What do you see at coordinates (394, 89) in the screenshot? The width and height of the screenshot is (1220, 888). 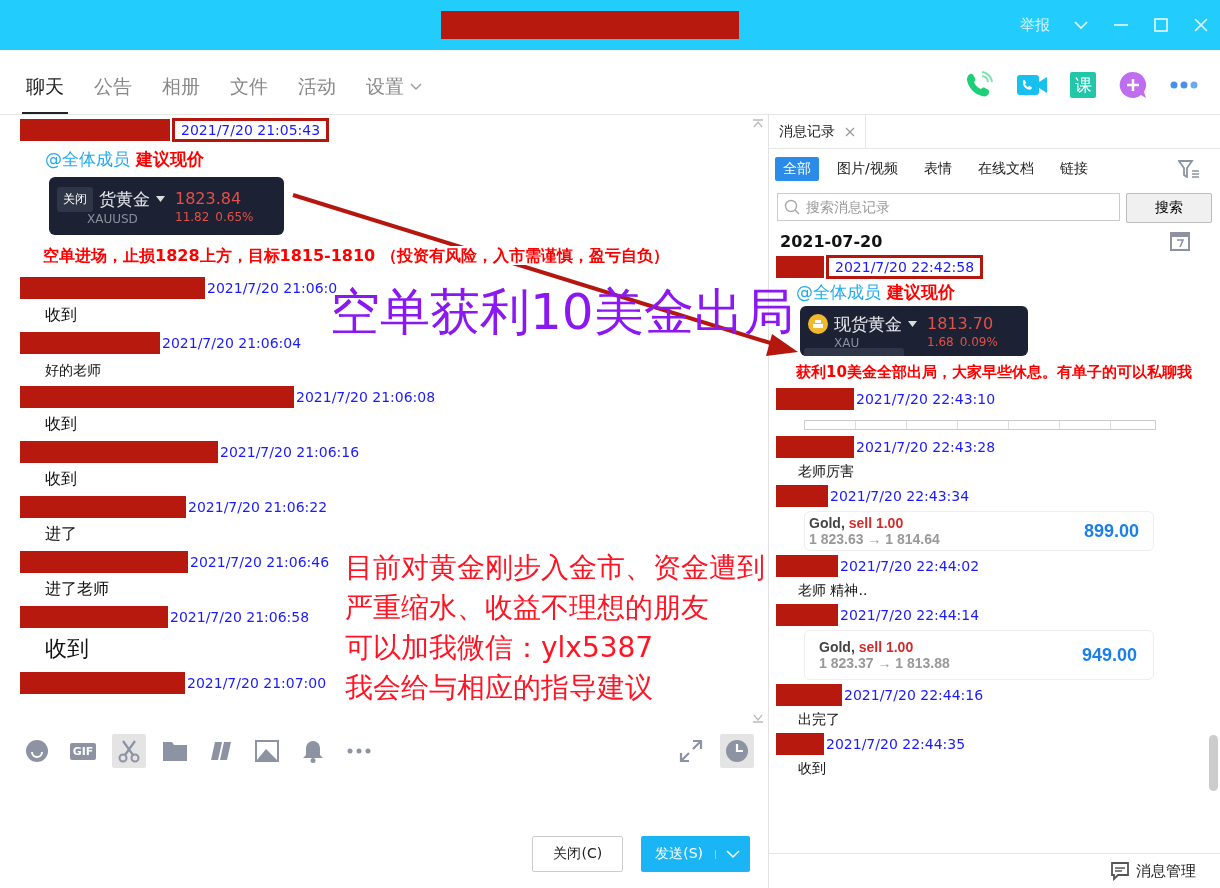 I see `tab: 设置` at bounding box center [394, 89].